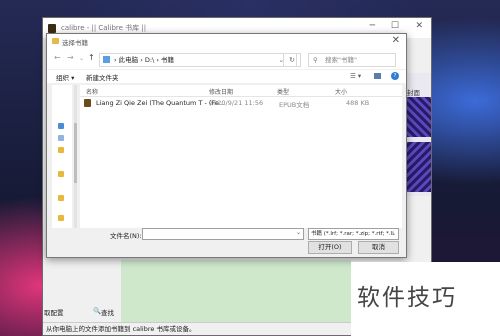 The image size is (500, 336). I want to click on file-list-header: 名称 修改日期 类型 大小, so click(241, 91).